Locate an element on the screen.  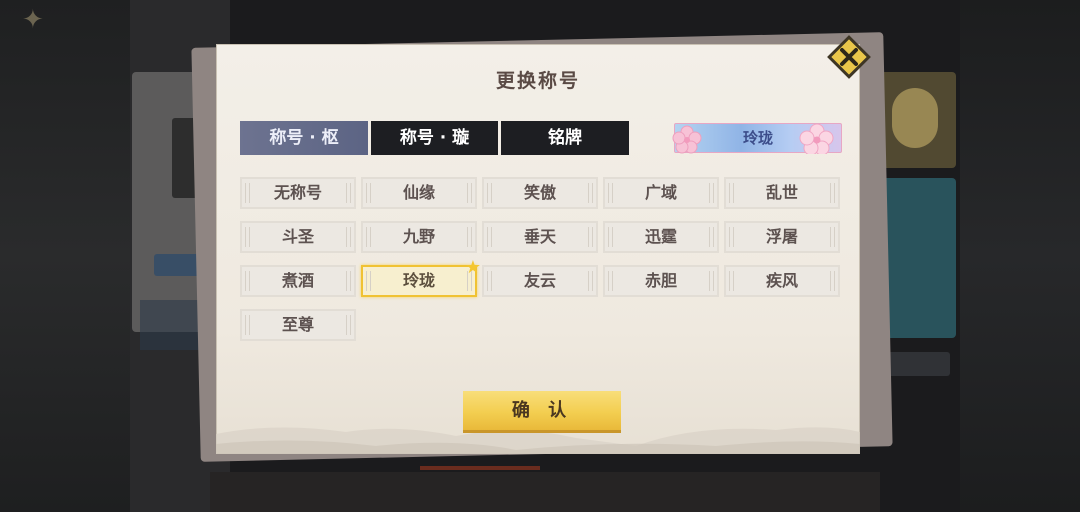
background-panel-right is located at coordinates (1020, 256).